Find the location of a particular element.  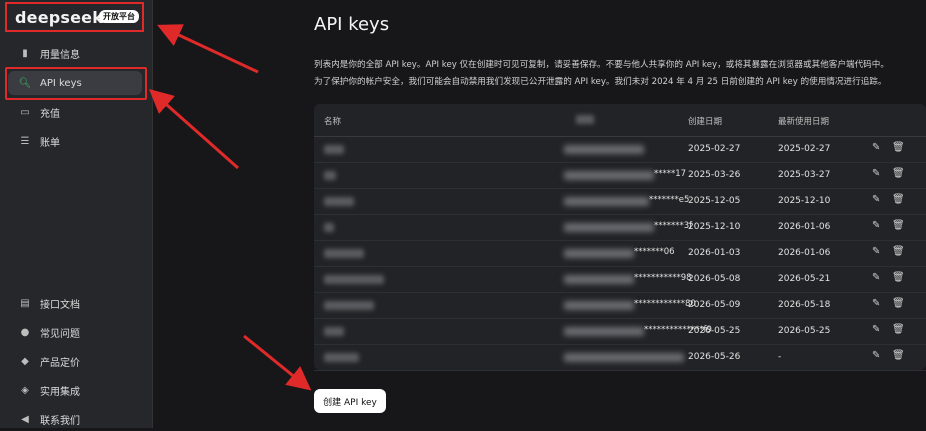

receipt-icon: ☰ is located at coordinates (25, 141).